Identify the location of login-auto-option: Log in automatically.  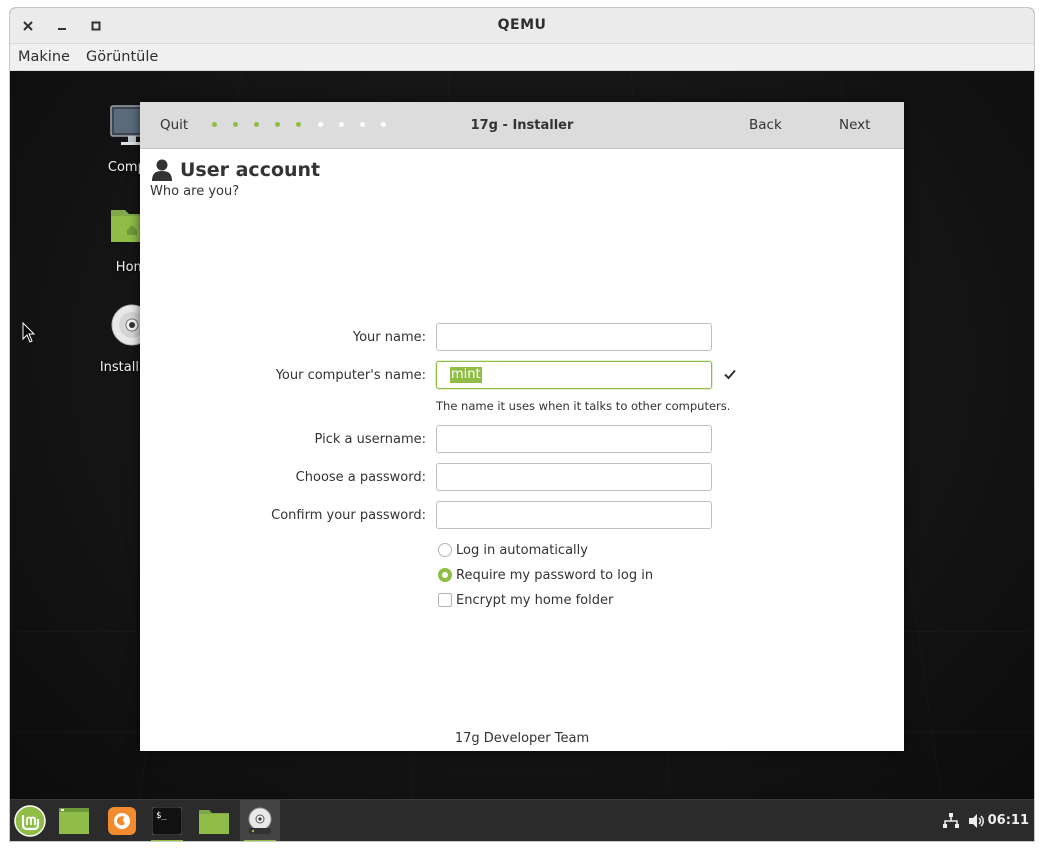
(513, 550).